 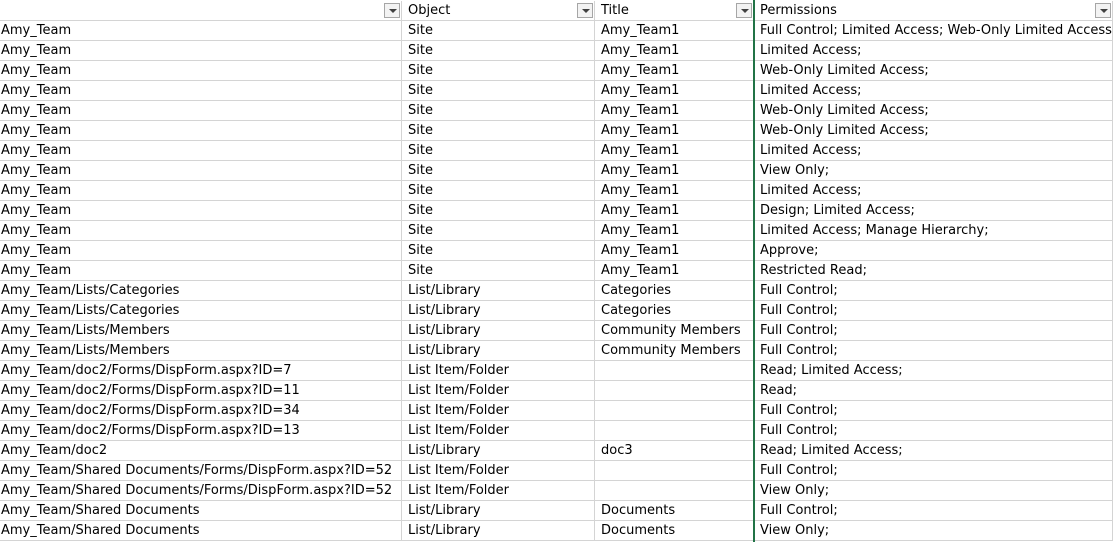 What do you see at coordinates (933, 11) in the screenshot?
I see `header-cell-permissions: Permissions` at bounding box center [933, 11].